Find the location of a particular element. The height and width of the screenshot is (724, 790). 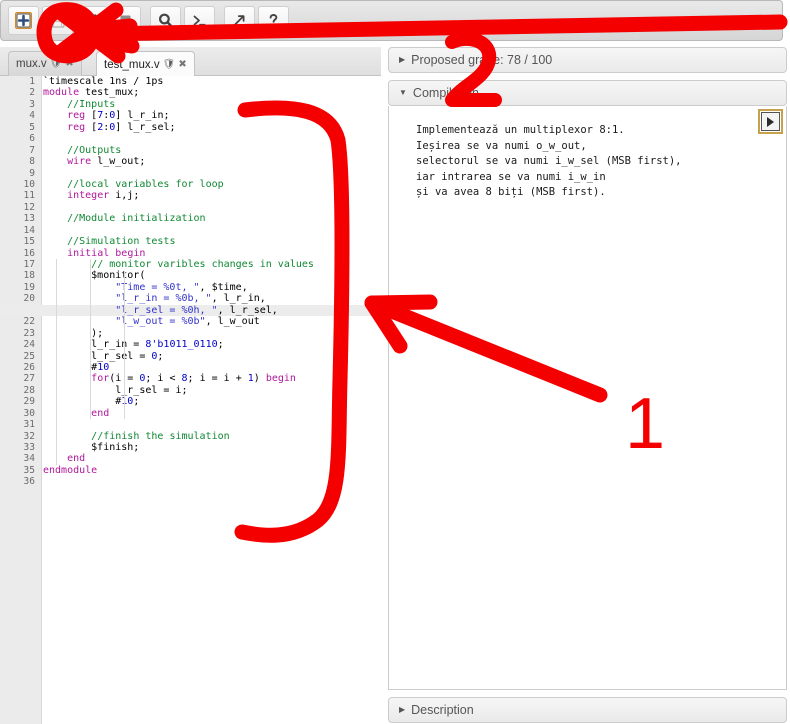

play-icon is located at coordinates (770, 121).